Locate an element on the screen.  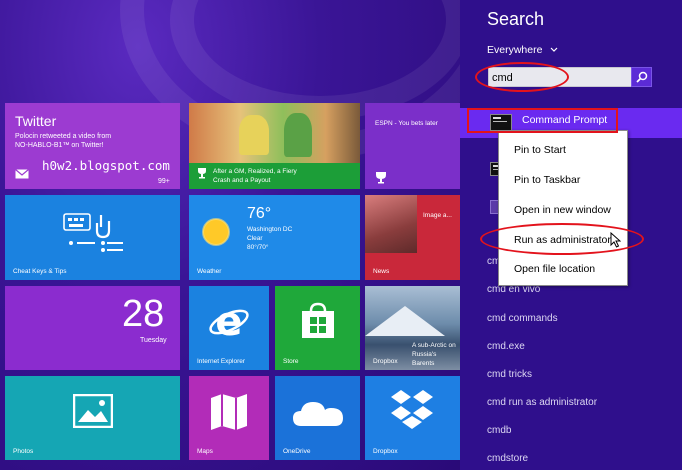
news-photo is located at coordinates (391, 224).